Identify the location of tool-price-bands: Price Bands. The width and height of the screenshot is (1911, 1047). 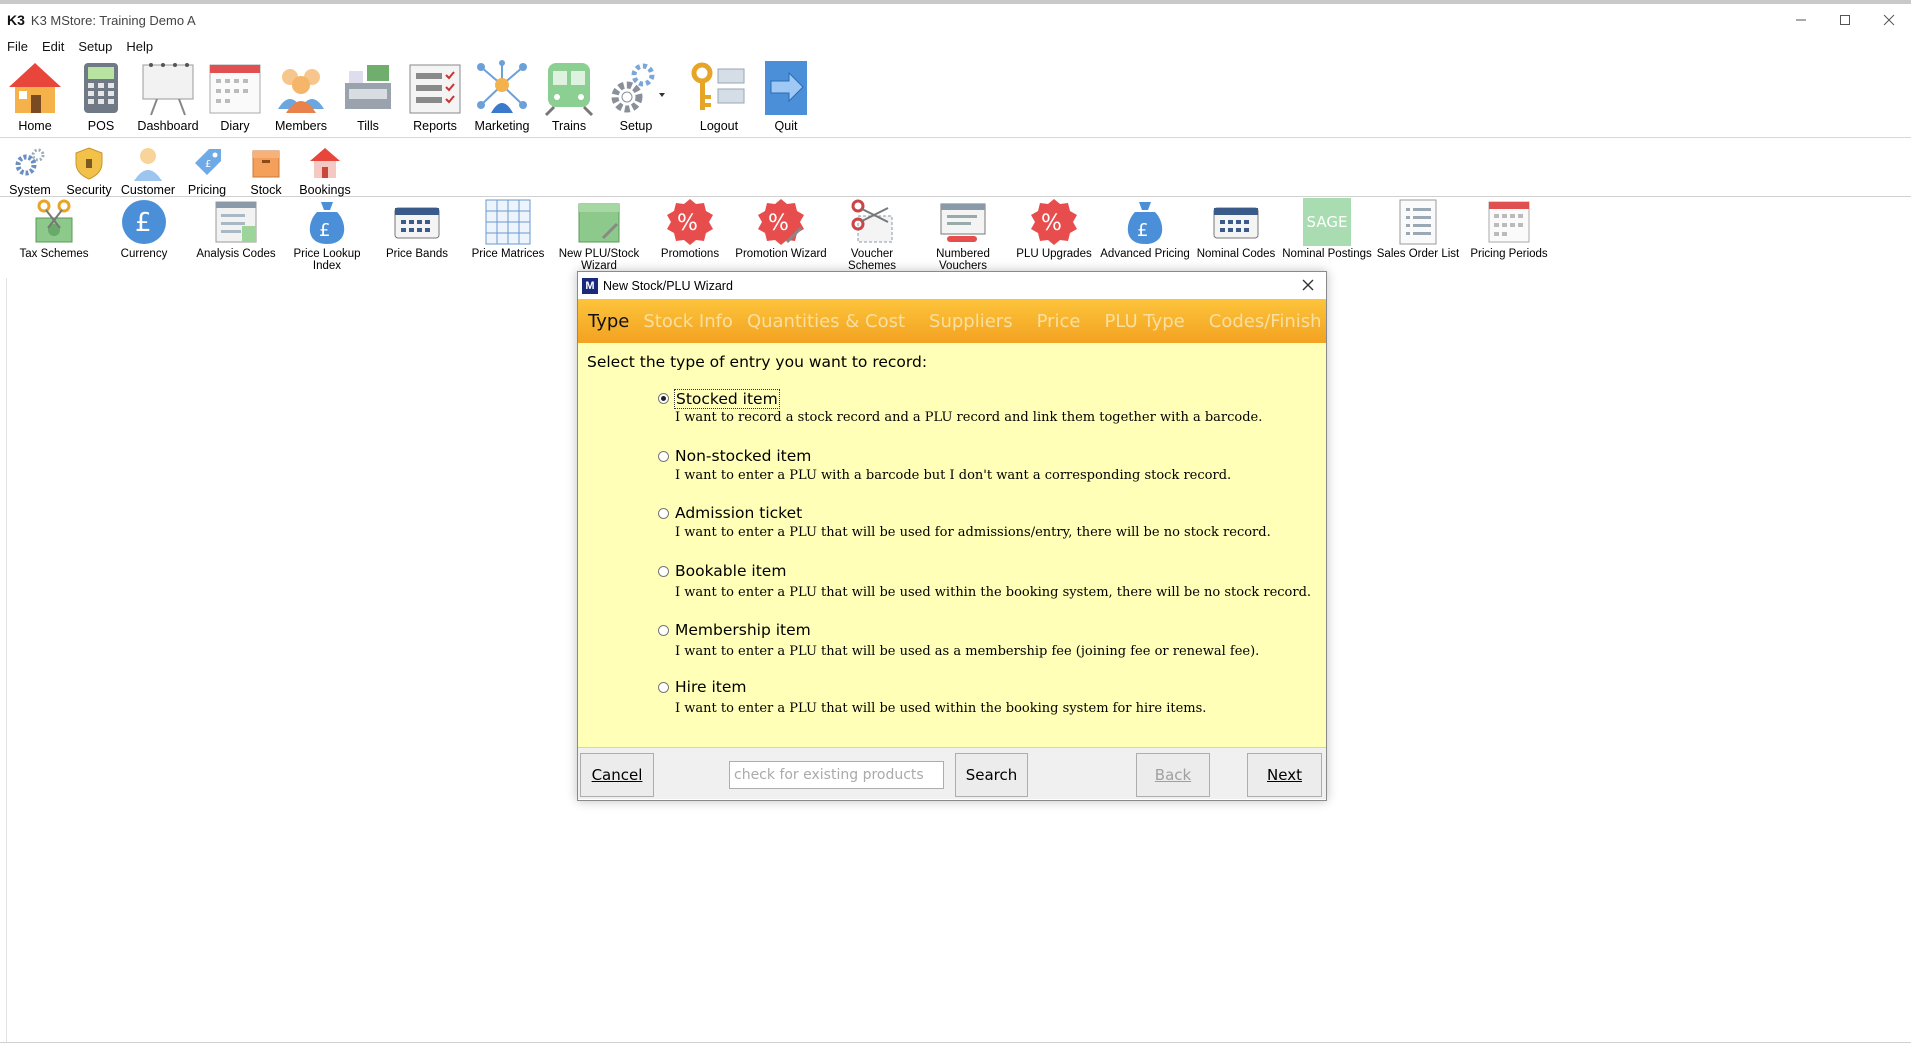
(417, 229).